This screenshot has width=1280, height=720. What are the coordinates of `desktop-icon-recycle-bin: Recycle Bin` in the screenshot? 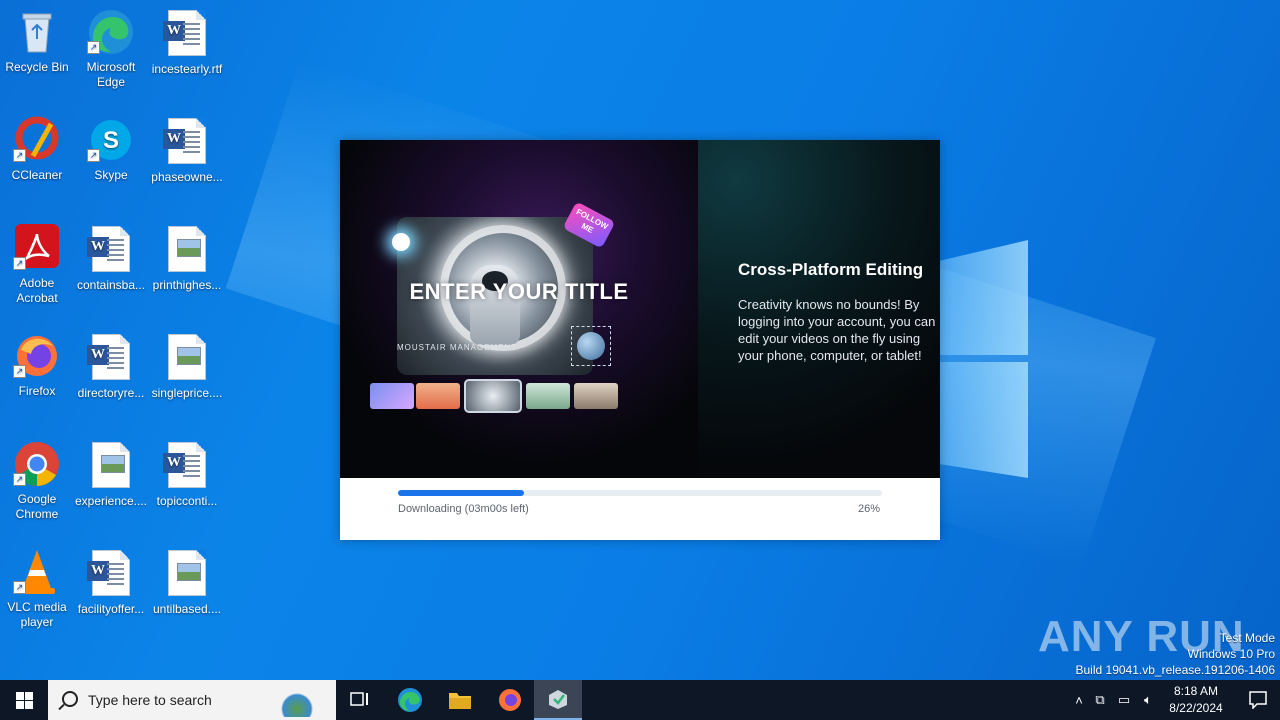 It's located at (37, 41).